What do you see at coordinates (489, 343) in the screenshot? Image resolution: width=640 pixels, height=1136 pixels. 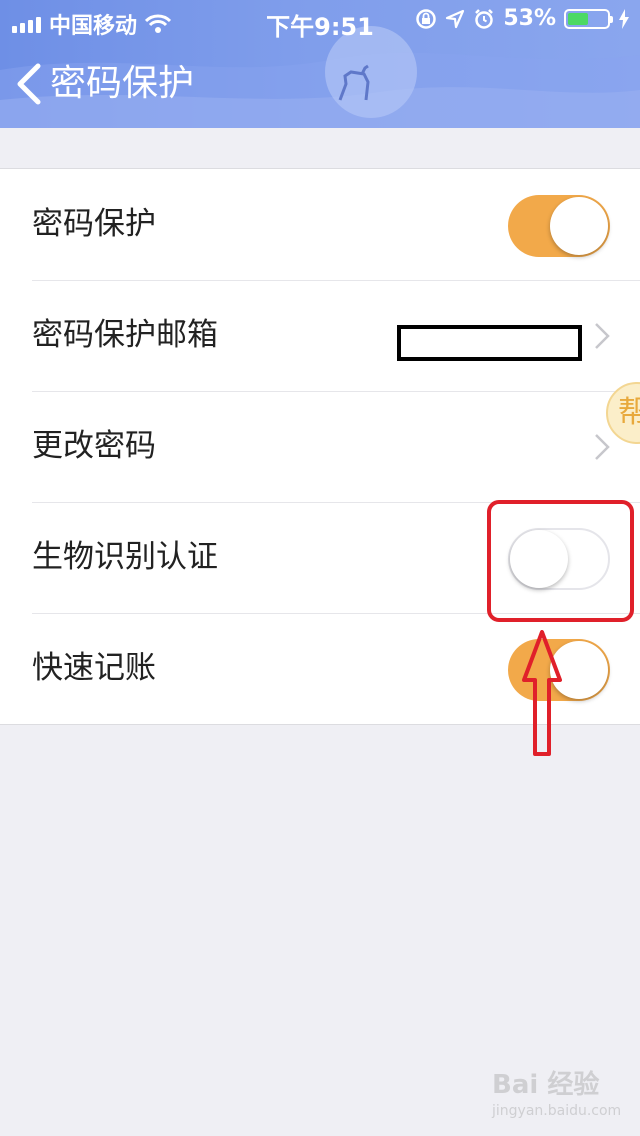 I see `redacted-email-box` at bounding box center [489, 343].